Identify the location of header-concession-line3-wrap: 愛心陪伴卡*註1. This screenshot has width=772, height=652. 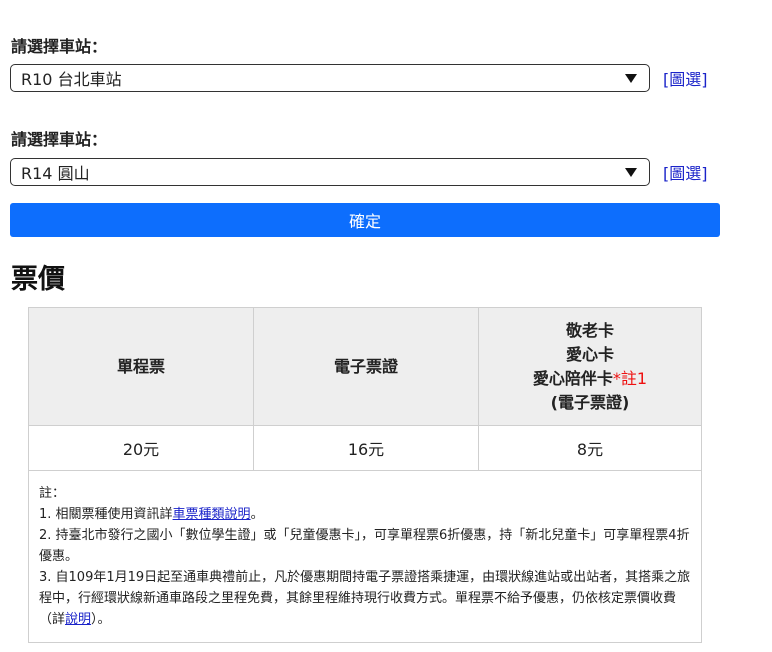
(590, 379).